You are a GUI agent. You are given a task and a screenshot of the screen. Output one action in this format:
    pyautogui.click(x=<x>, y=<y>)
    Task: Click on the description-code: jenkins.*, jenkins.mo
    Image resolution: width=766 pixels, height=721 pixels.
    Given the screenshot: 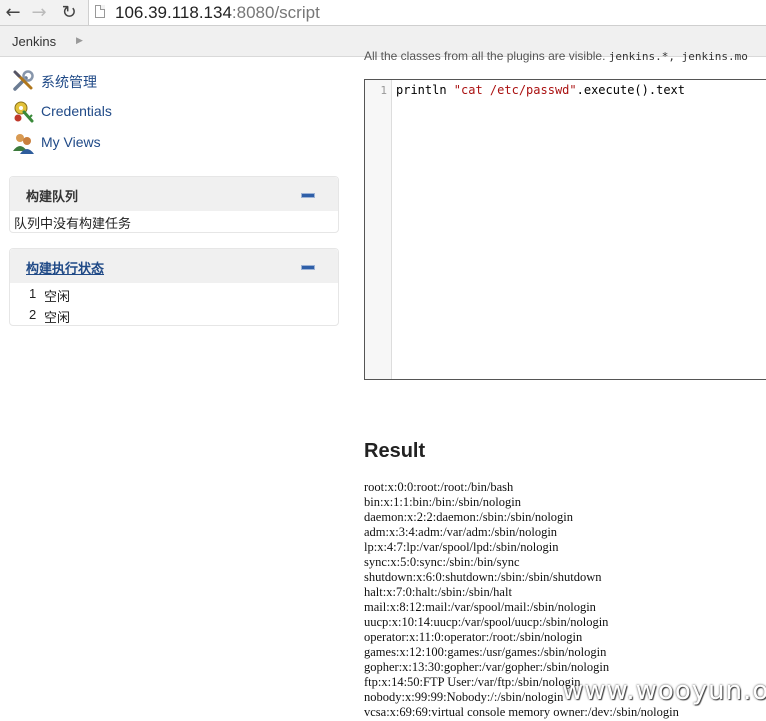 What is the action you would take?
    pyautogui.click(x=678, y=56)
    